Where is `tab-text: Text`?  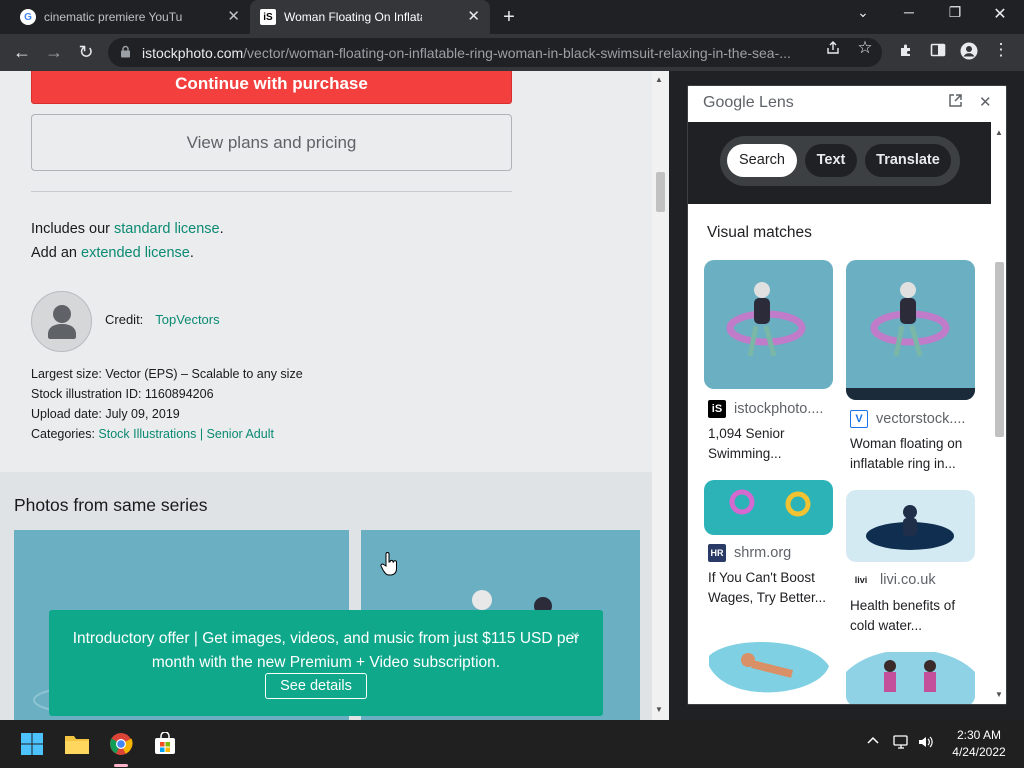
tab-text: Text is located at coordinates (831, 160).